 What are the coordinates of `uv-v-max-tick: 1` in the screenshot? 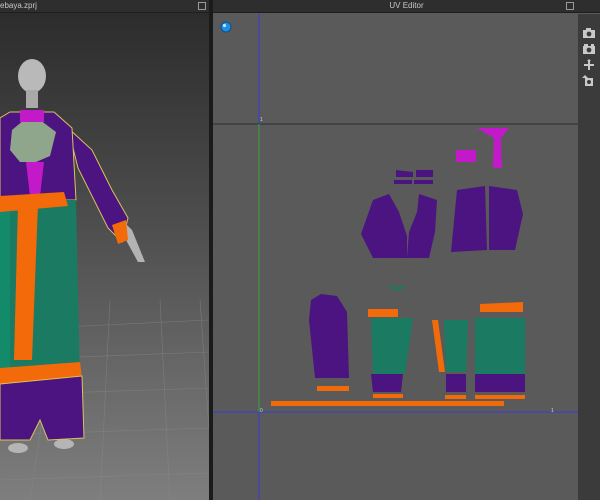 It's located at (261, 120).